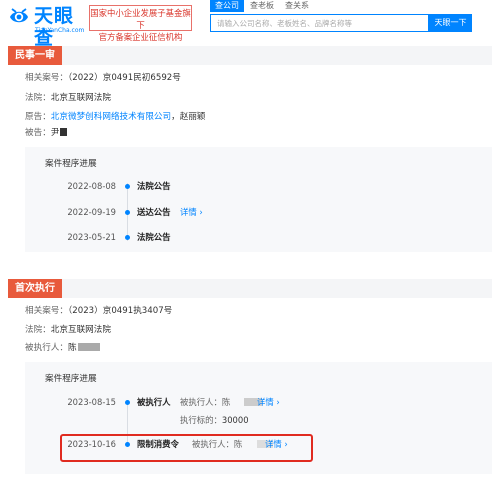  Describe the element at coordinates (140, 19) in the screenshot. I see `slogan-line-1: 国家中小企业发展子基金旗下` at that location.